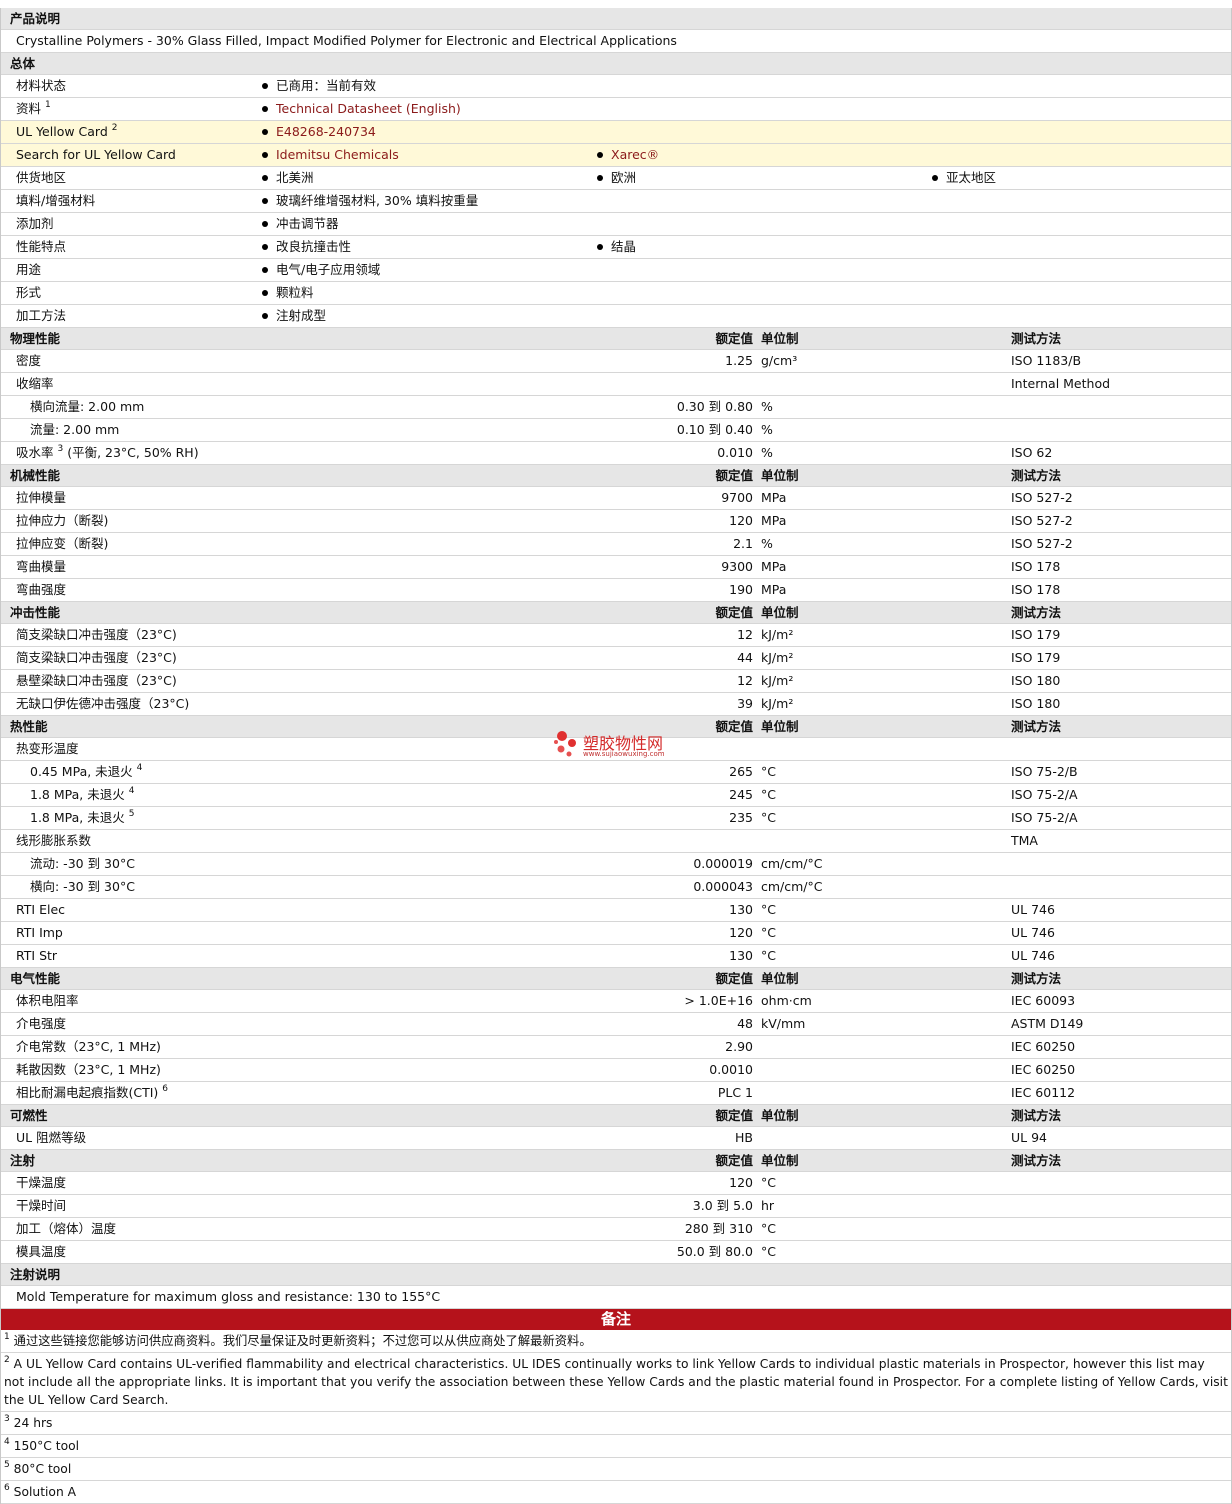 Image resolution: width=1232 pixels, height=1504 pixels. I want to click on property-label: 流量: 2.00 mm, so click(74, 430).